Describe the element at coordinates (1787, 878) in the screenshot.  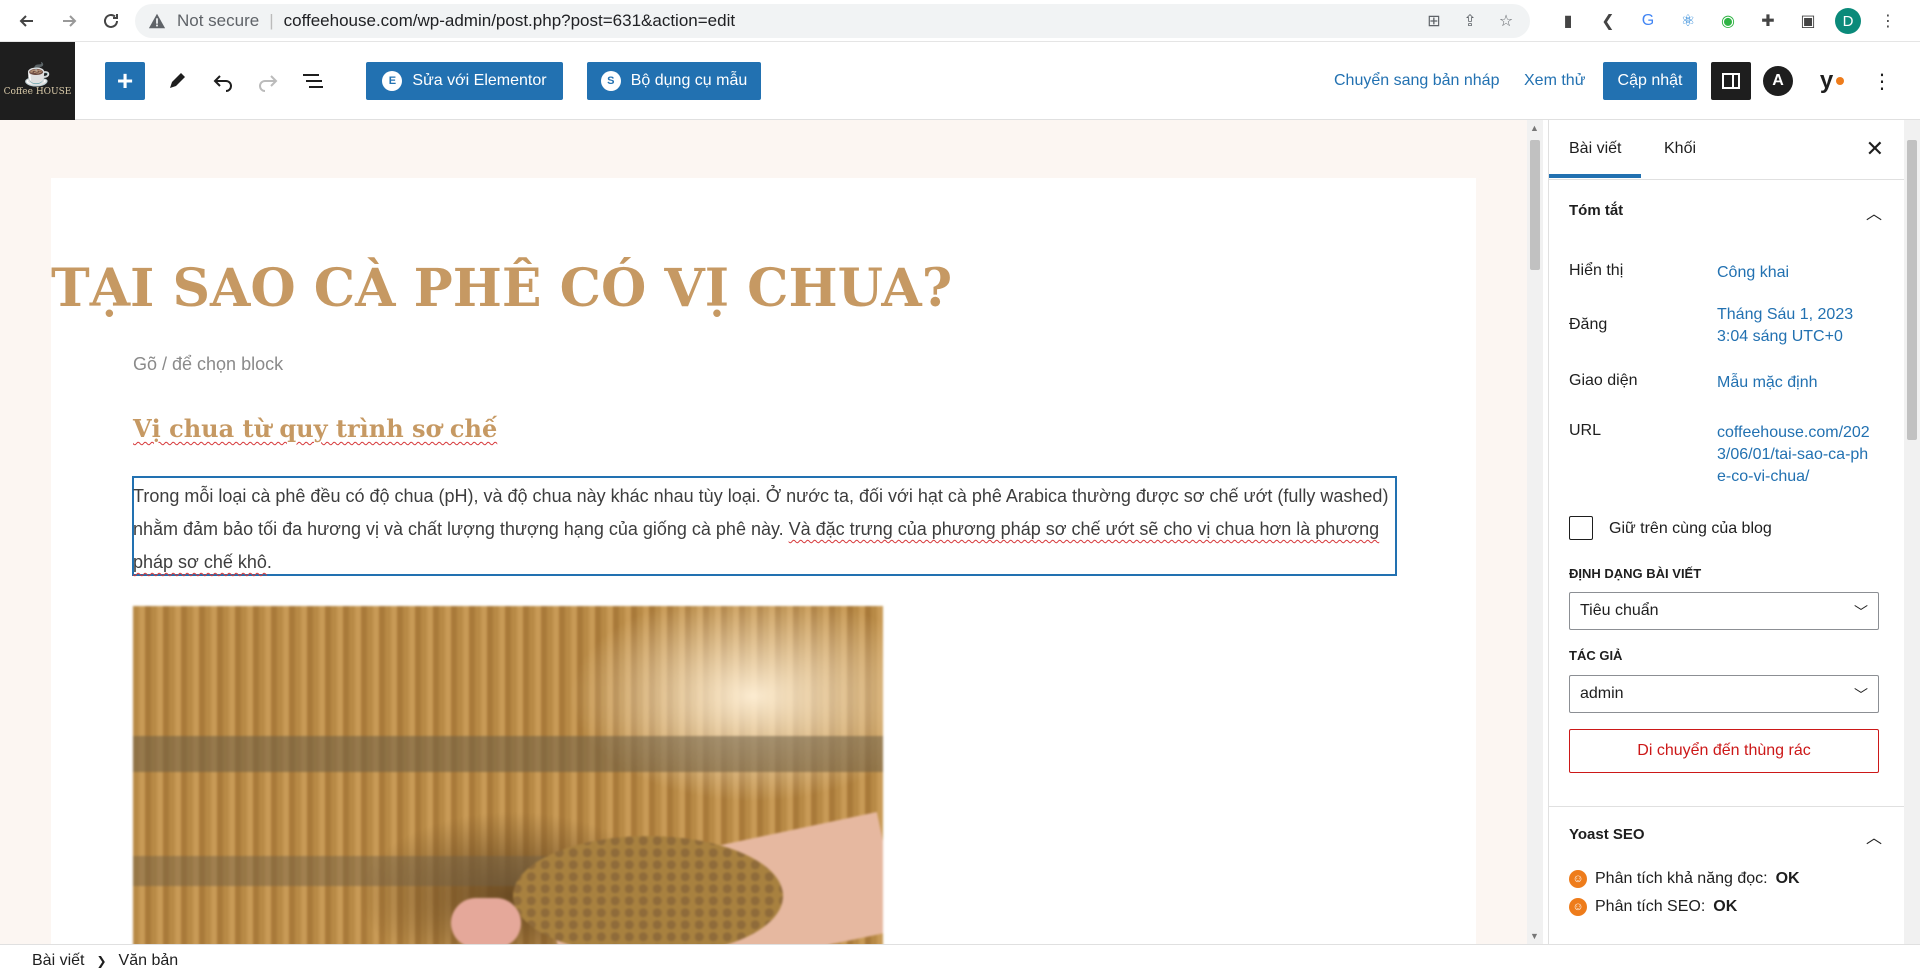
I see `readability-value: OK` at that location.